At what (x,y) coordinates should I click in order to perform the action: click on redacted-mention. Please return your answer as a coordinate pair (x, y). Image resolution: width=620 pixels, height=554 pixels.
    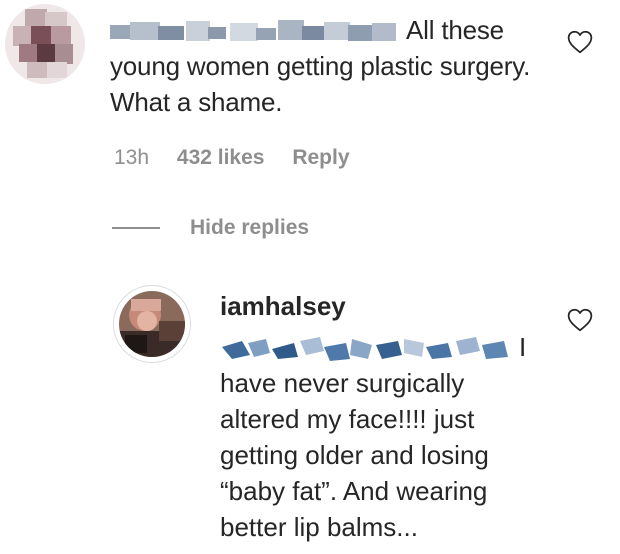
    Looking at the image, I should click on (367, 349).